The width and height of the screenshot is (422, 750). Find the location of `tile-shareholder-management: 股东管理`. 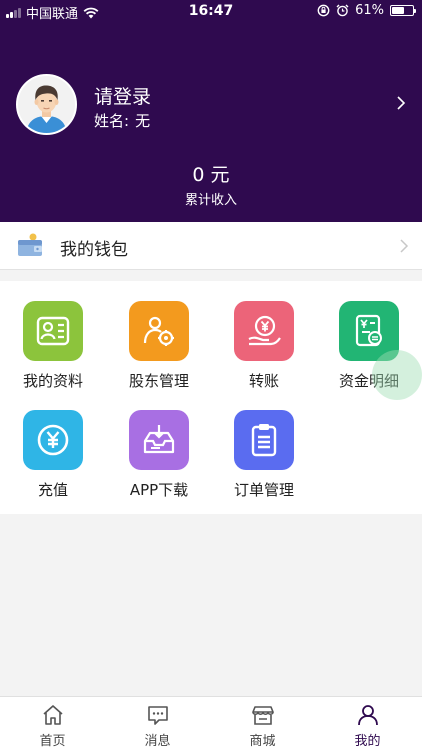

tile-shareholder-management: 股东管理 is located at coordinates (159, 335).